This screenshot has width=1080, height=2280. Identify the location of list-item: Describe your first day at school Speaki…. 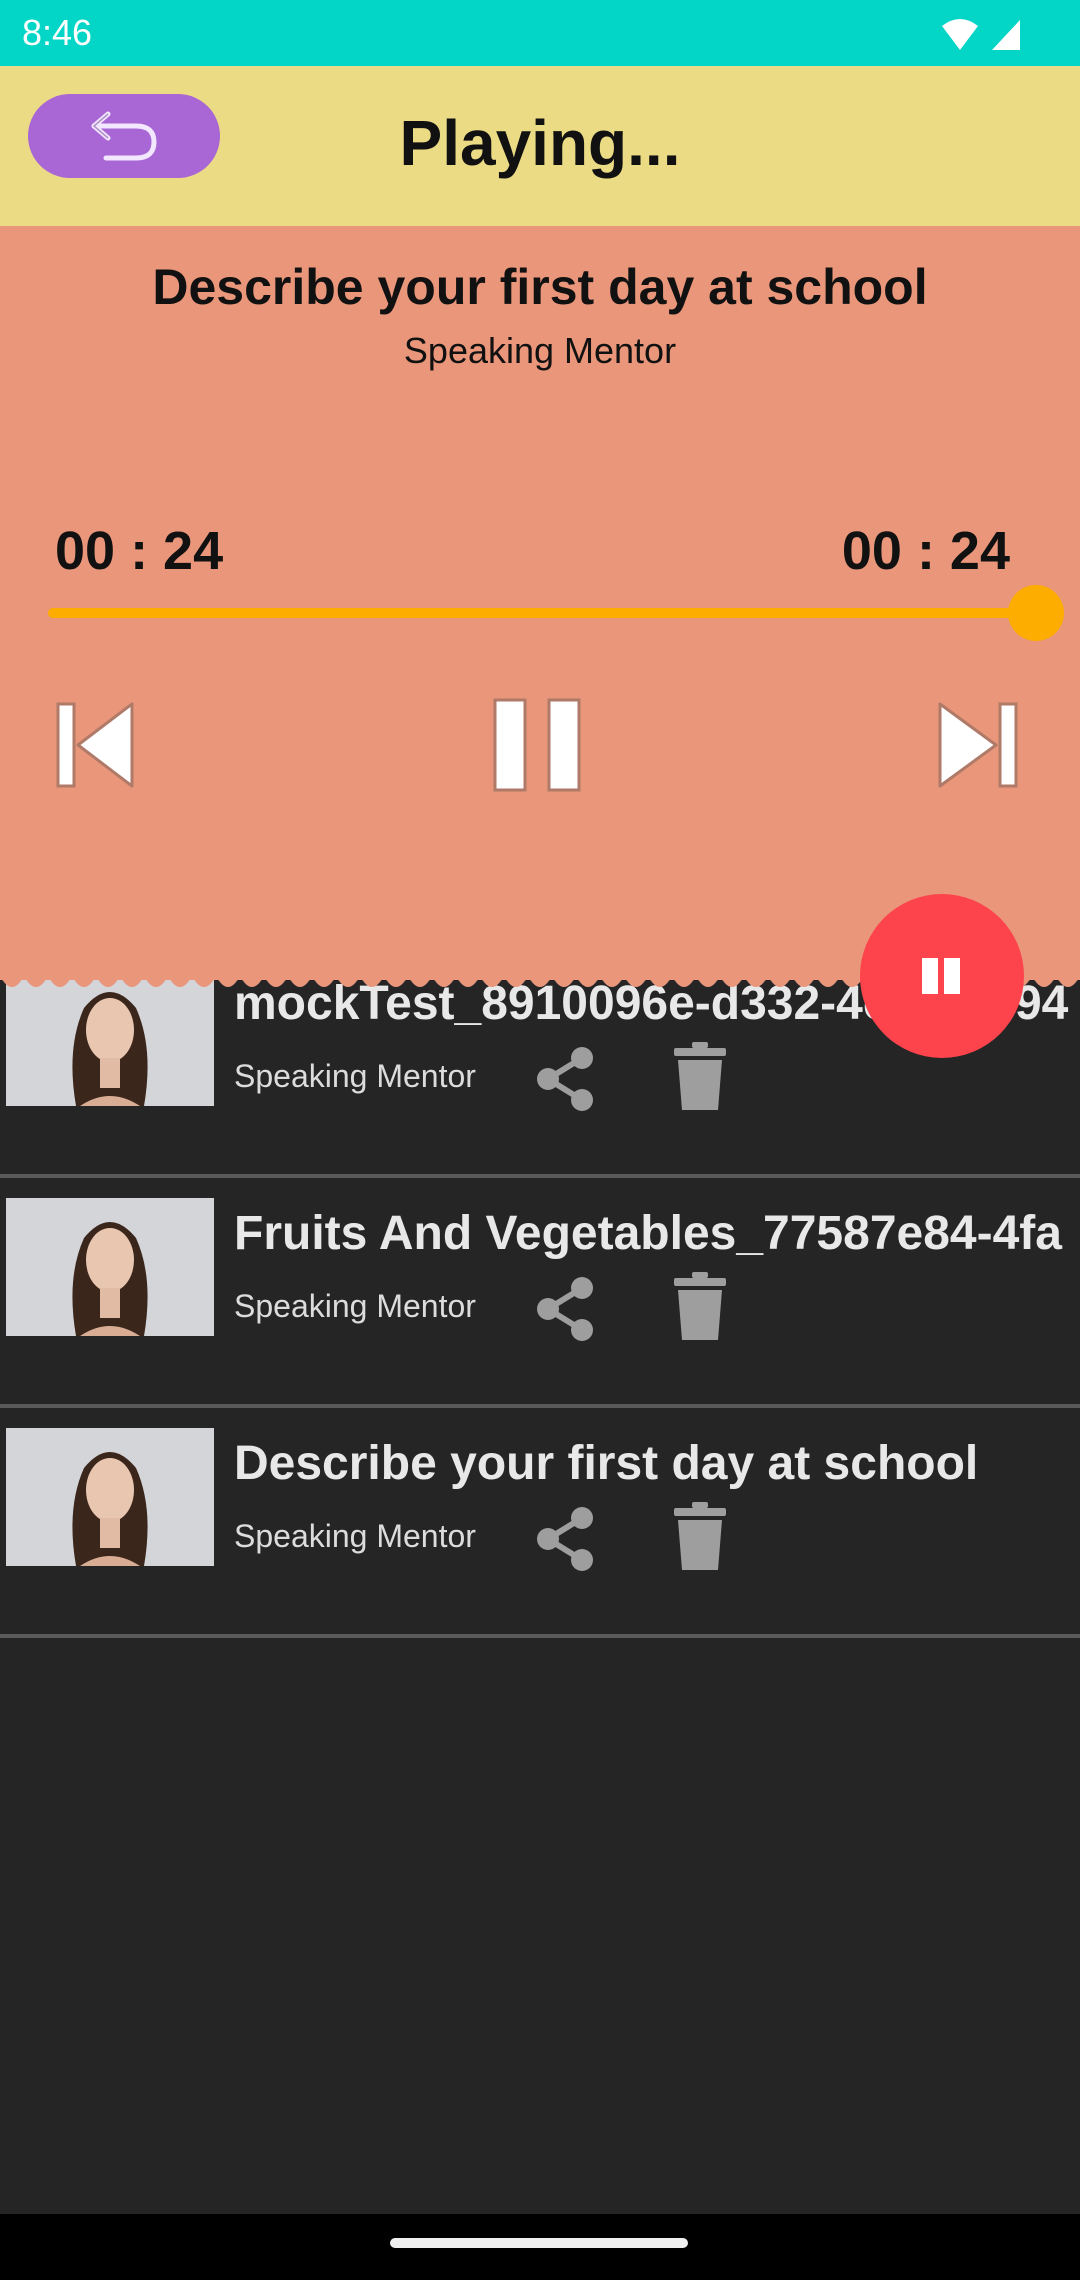
(540, 1523).